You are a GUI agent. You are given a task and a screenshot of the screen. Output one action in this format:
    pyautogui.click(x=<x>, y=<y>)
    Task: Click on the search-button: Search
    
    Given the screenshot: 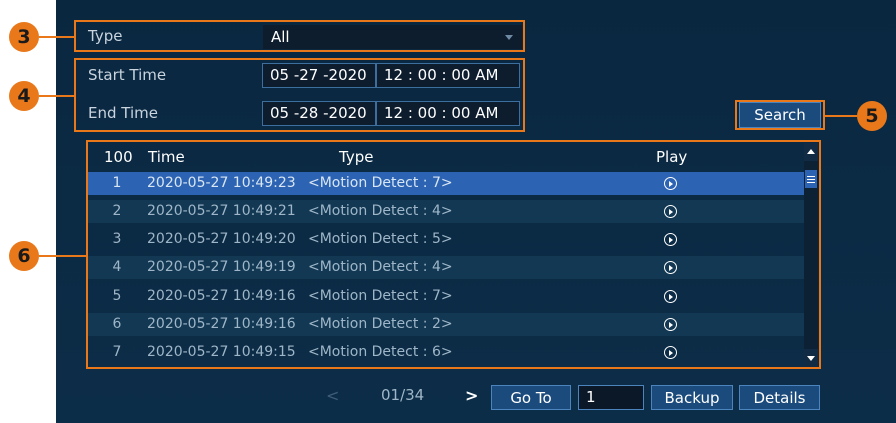 What is the action you would take?
    pyautogui.click(x=780, y=115)
    